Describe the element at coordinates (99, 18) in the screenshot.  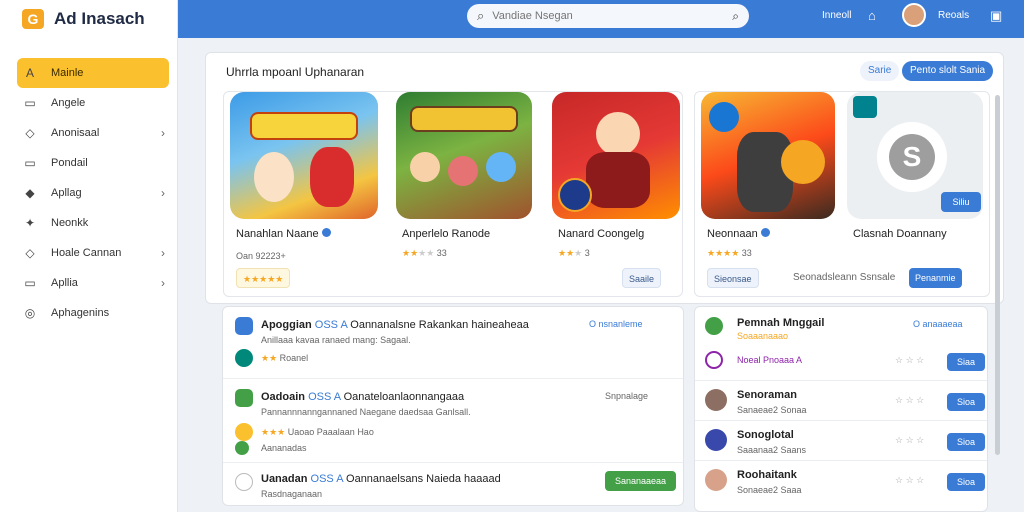
I see `brand-name: Ad Inasach` at that location.